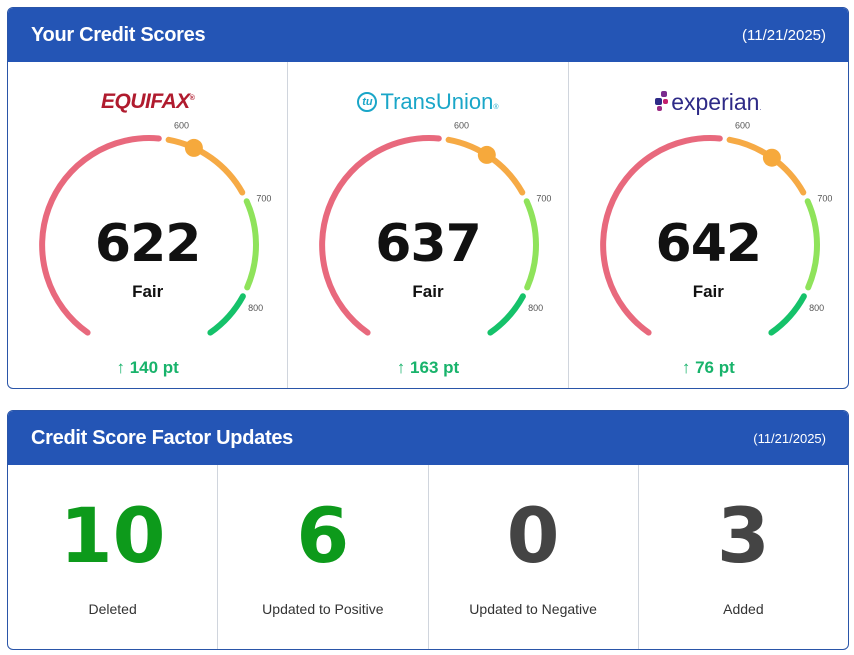 This screenshot has width=854, height=655. What do you see at coordinates (743, 535) in the screenshot?
I see `factor-added-count: 3` at bounding box center [743, 535].